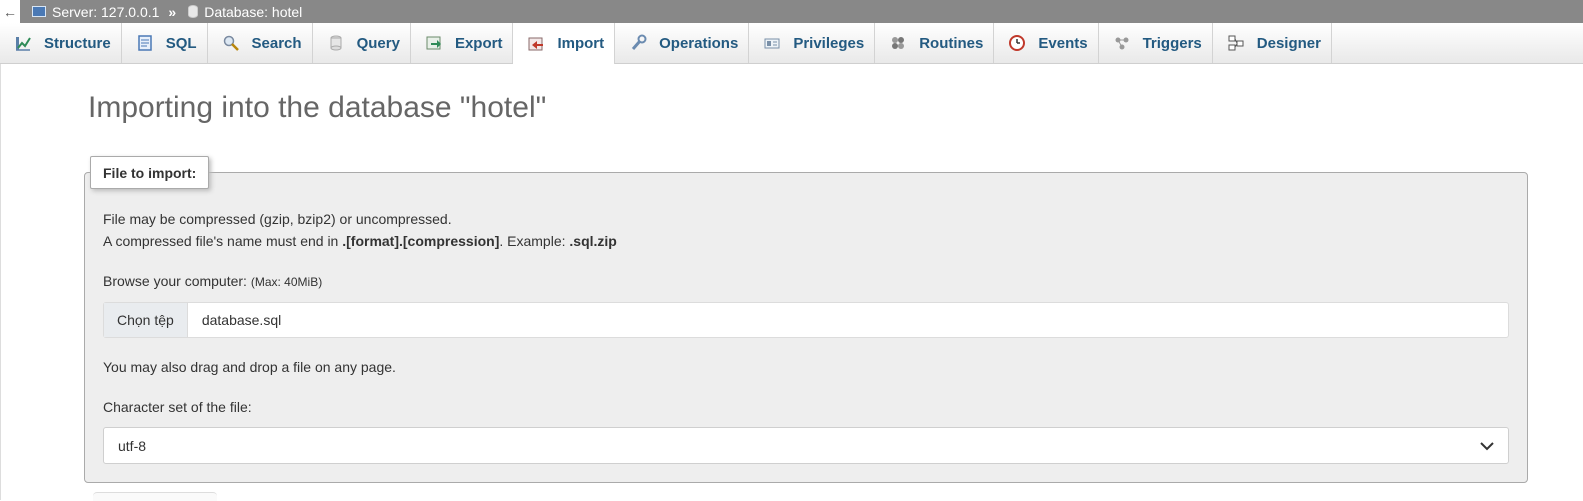  What do you see at coordinates (1236, 43) in the screenshot?
I see `designer-icon` at bounding box center [1236, 43].